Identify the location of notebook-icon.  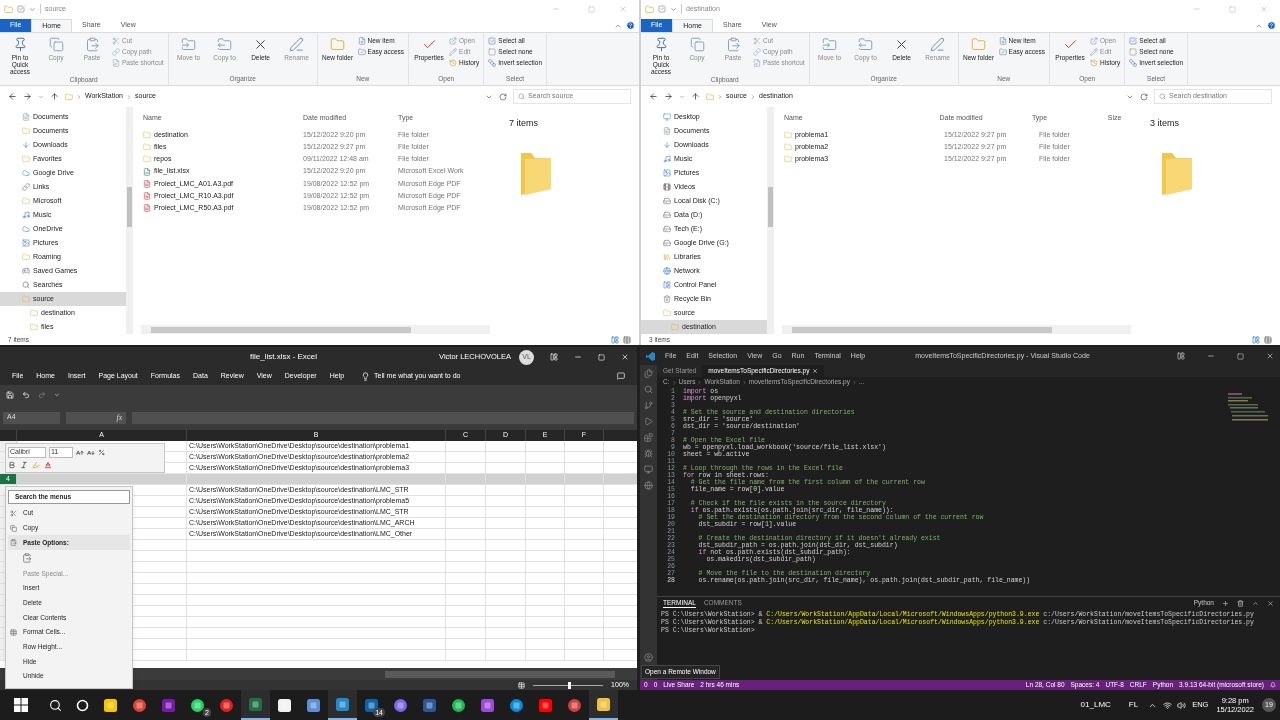
(168, 705).